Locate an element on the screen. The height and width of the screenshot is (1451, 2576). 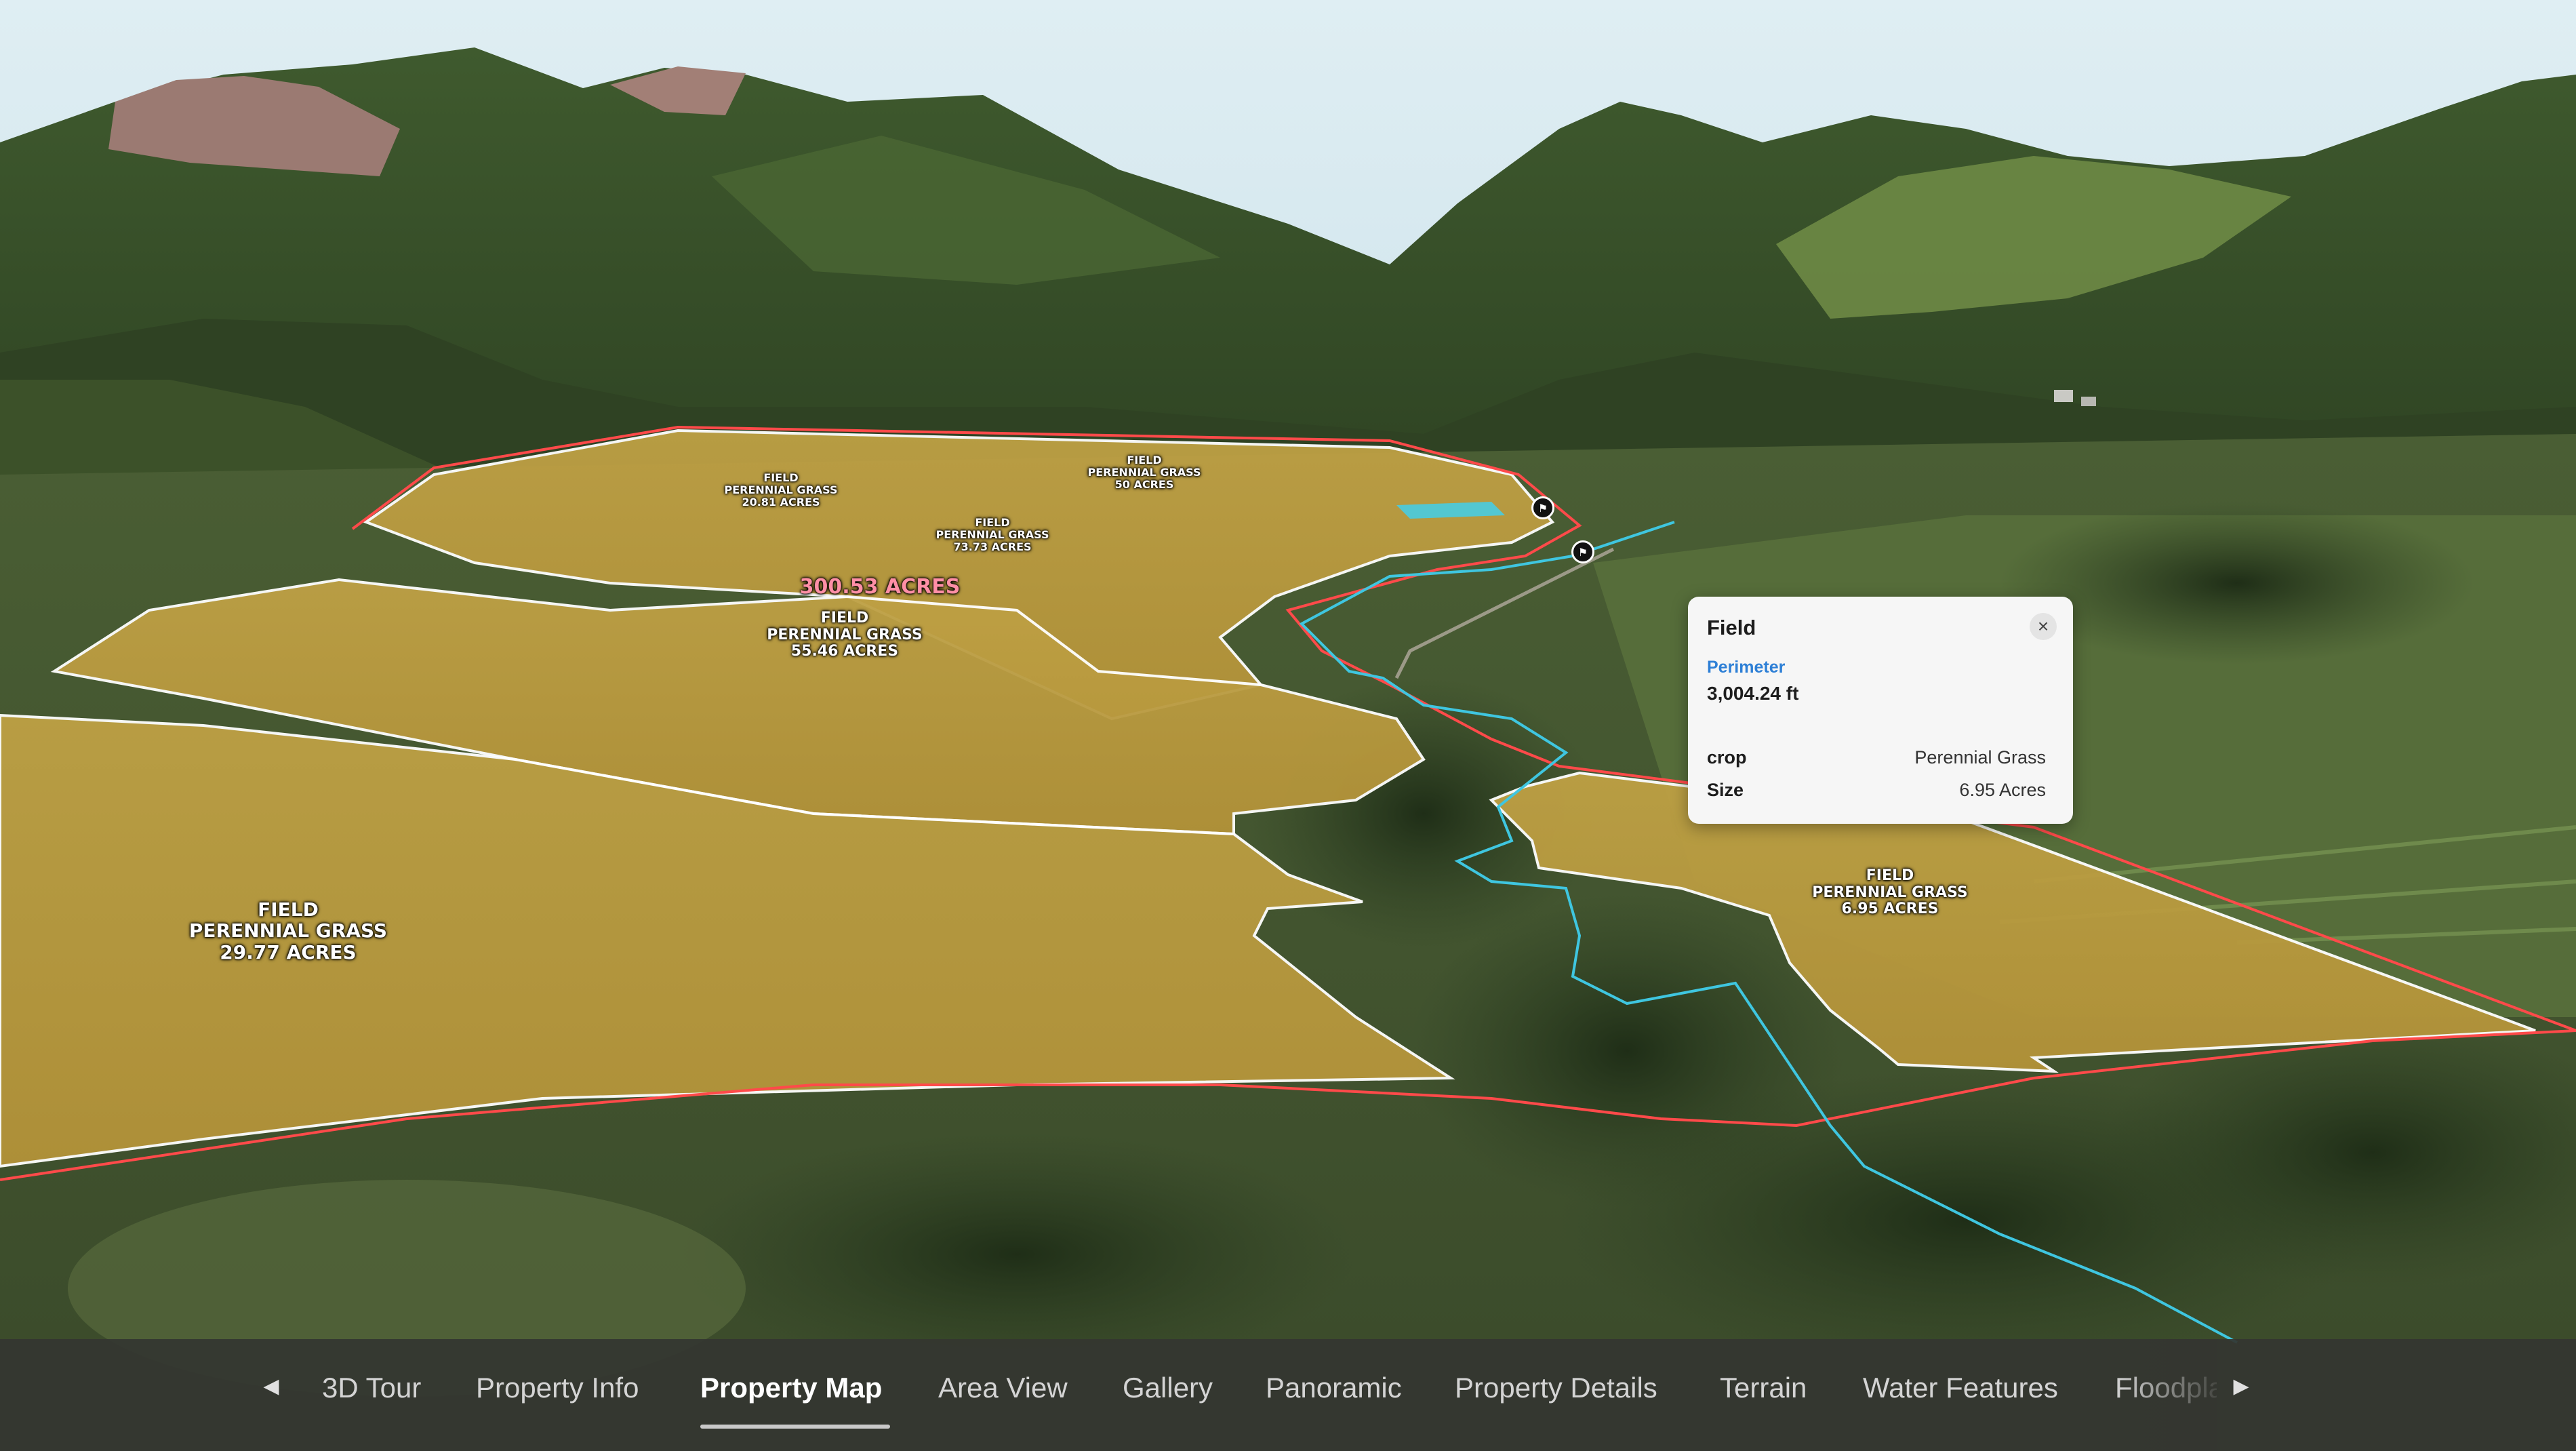
tab-floodplain: Floodplain is located at coordinates (2166, 1388).